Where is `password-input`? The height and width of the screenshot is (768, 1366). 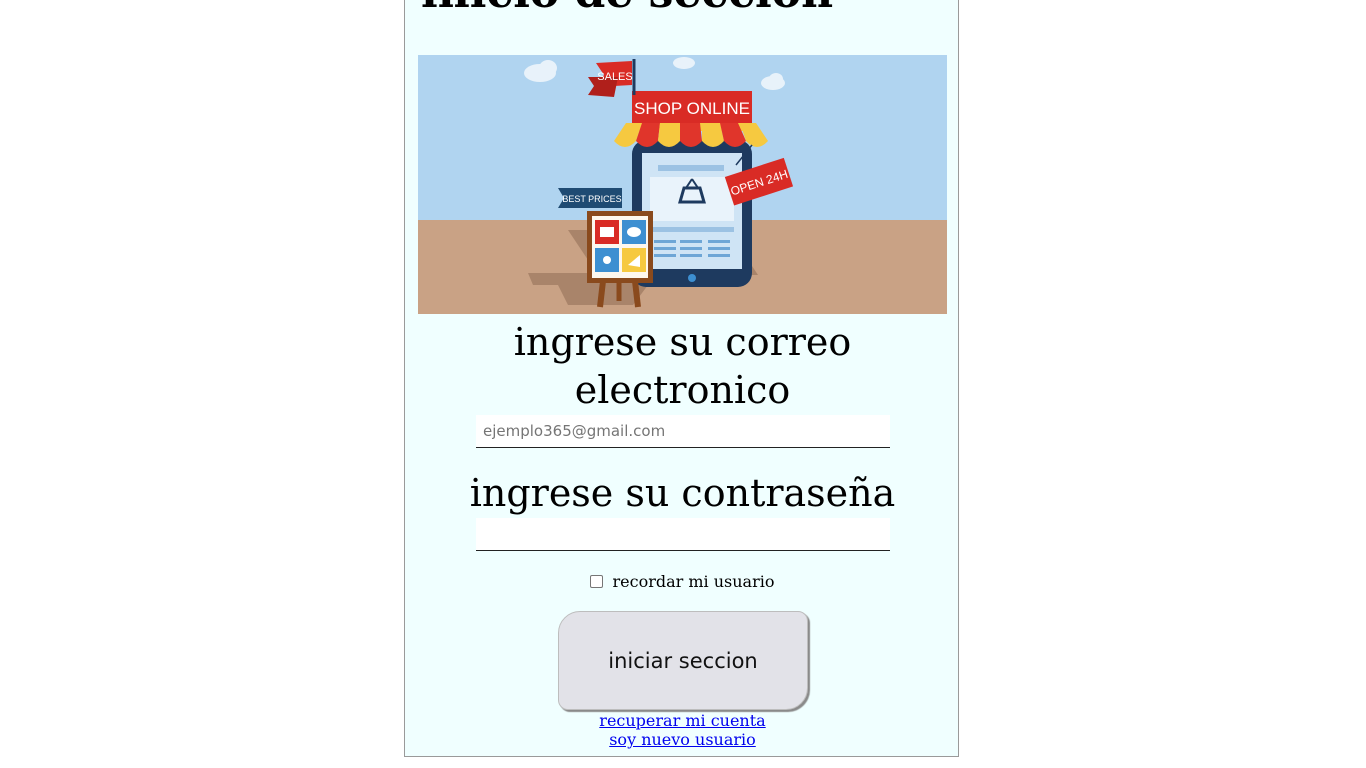
password-input is located at coordinates (683, 534).